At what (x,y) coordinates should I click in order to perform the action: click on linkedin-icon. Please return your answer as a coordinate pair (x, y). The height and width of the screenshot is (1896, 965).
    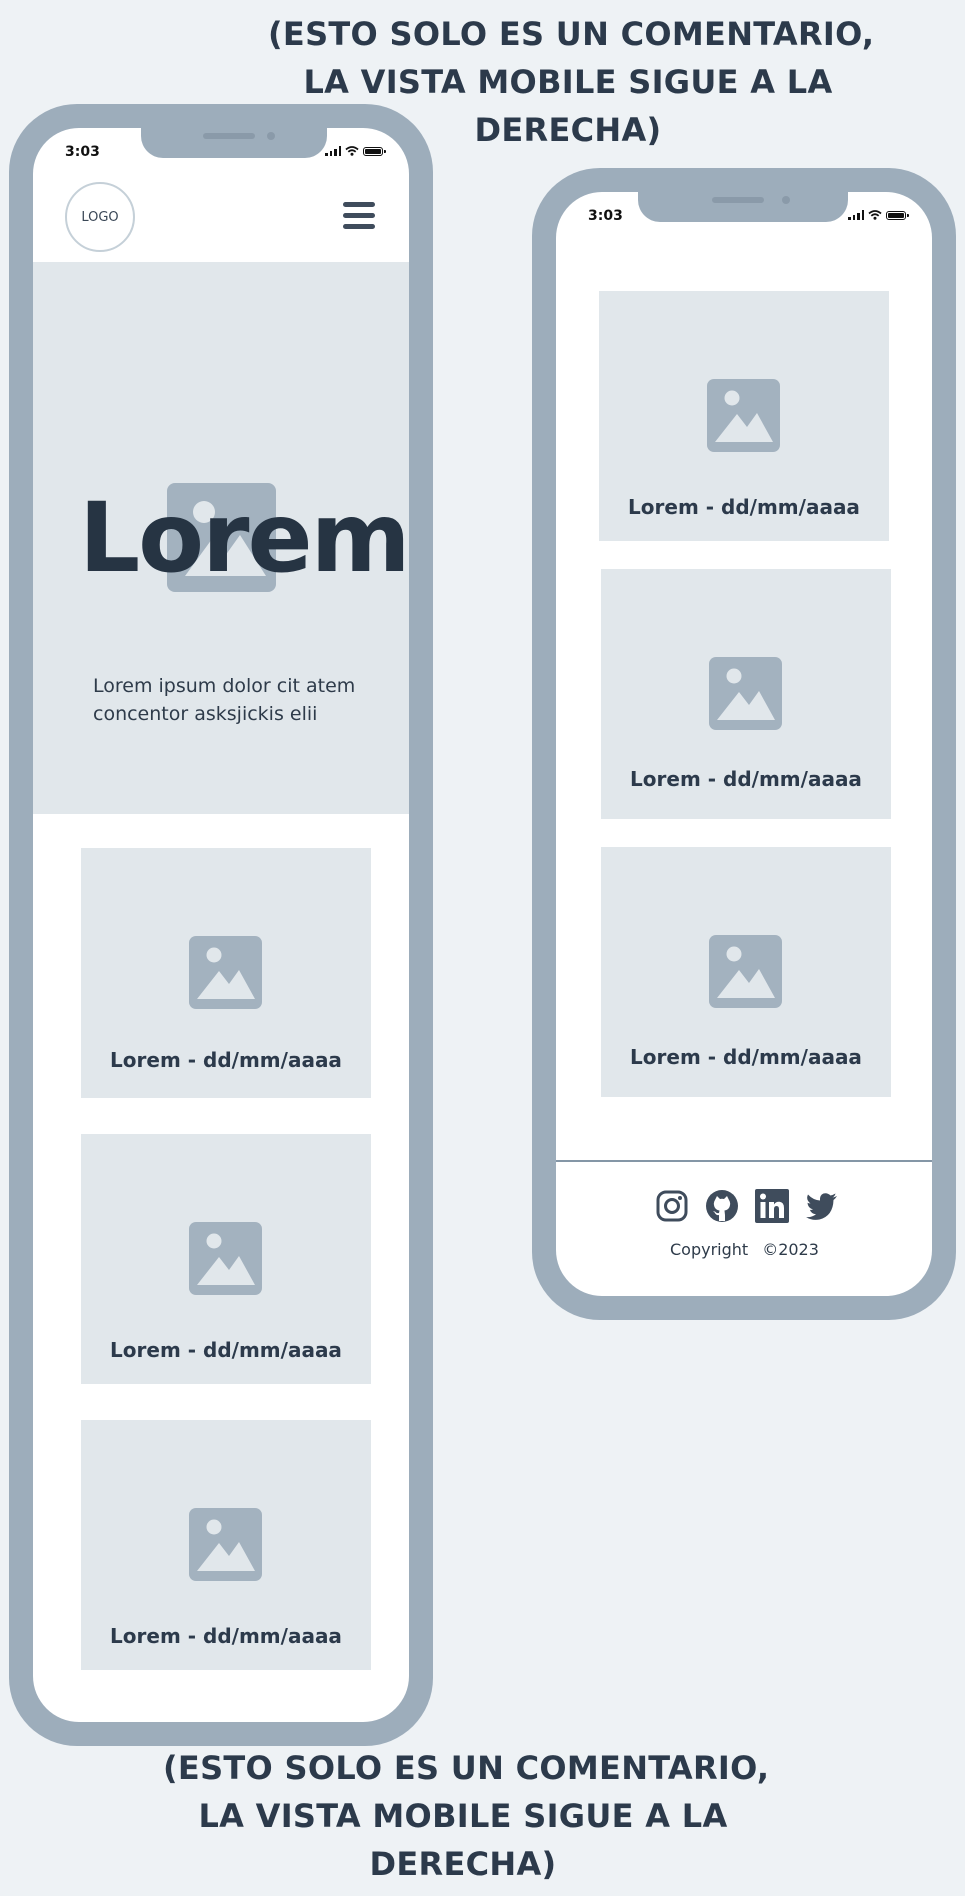
    Looking at the image, I should click on (772, 1206).